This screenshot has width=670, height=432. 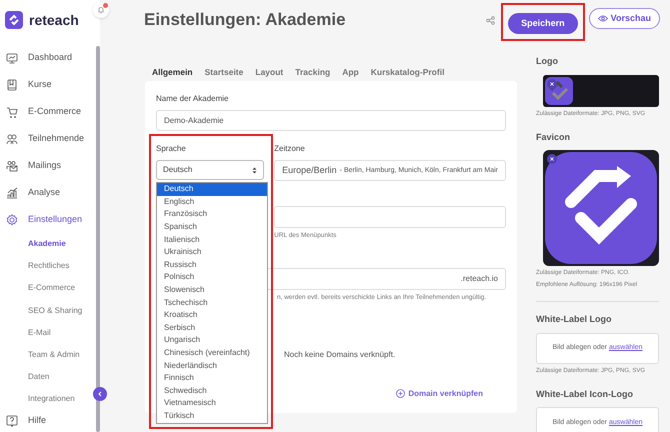 I want to click on section-title: Logo, so click(x=547, y=61).